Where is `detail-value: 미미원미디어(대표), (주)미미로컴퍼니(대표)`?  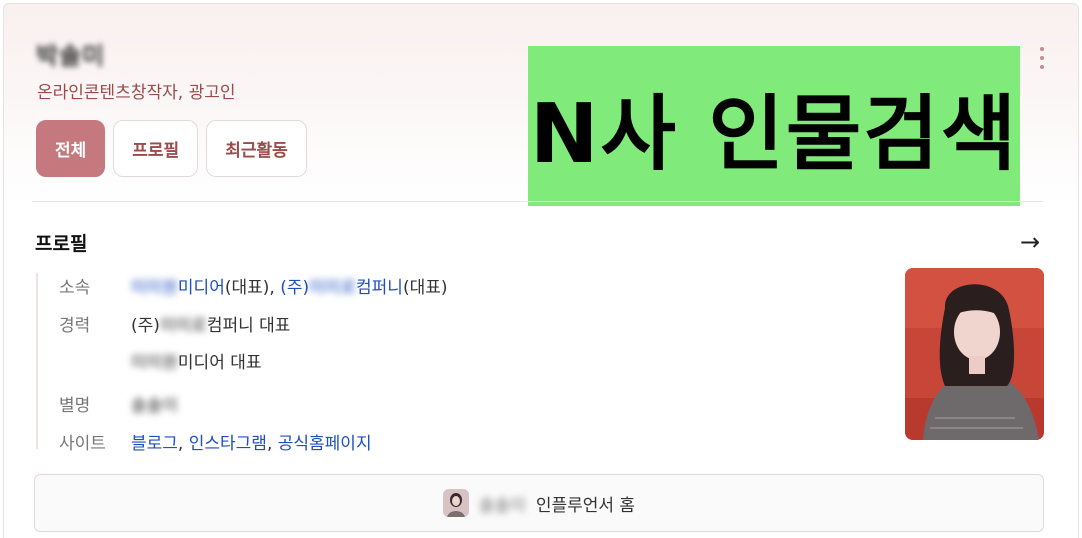
detail-value: 미미원미디어(대표), (주)미미로컴퍼니(대표) is located at coordinates (289, 288).